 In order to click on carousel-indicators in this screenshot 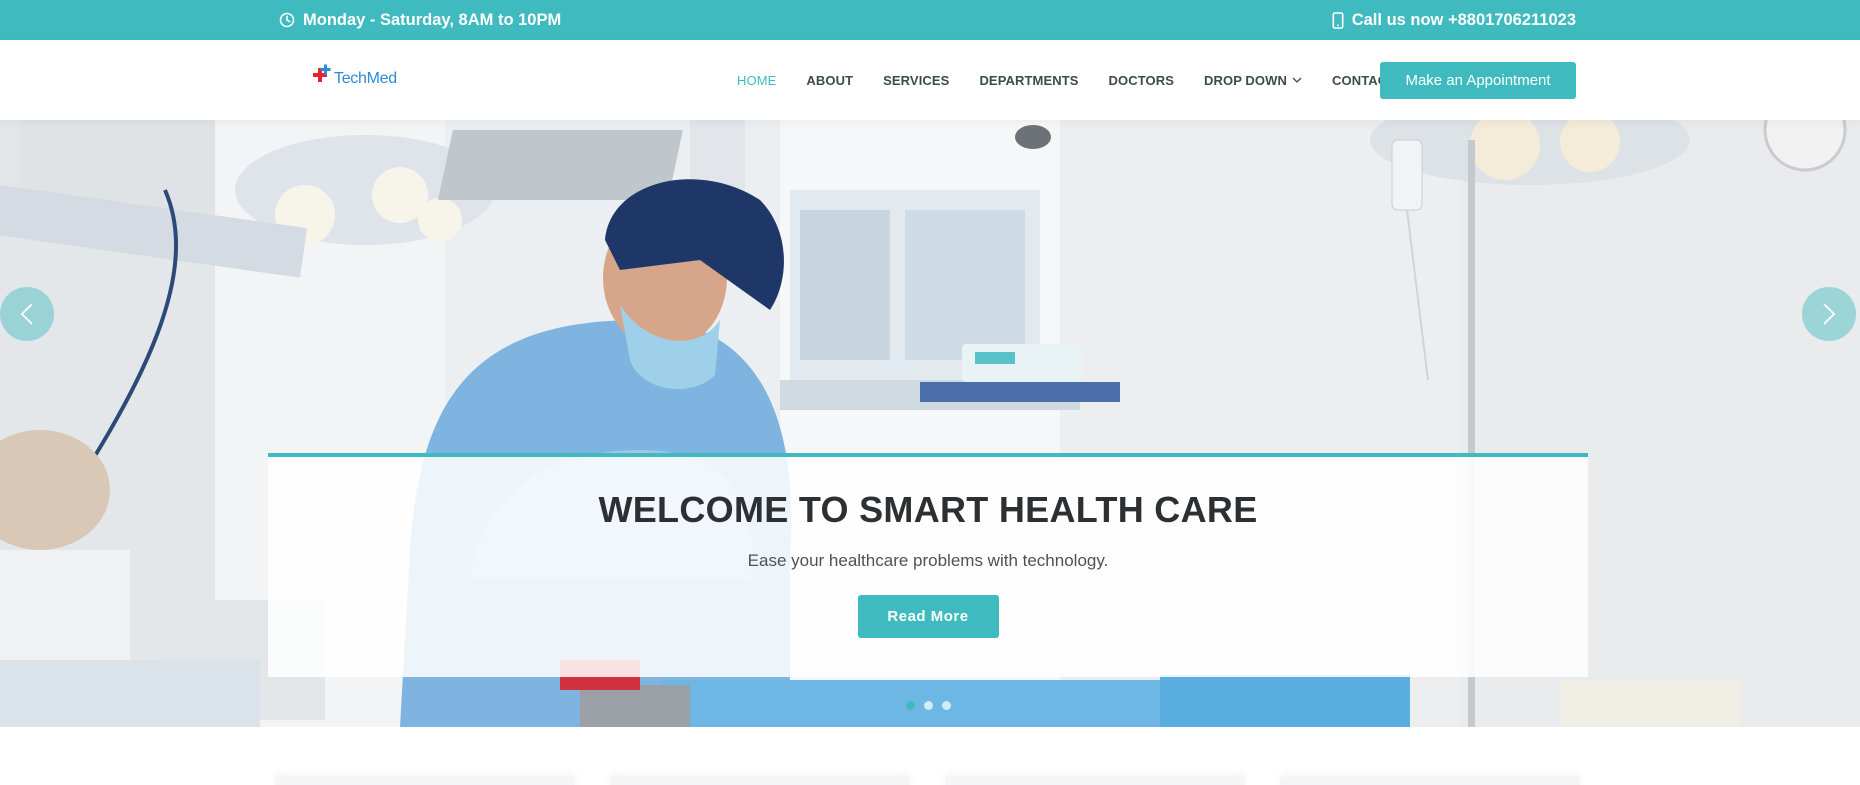, I will do `click(933, 705)`.